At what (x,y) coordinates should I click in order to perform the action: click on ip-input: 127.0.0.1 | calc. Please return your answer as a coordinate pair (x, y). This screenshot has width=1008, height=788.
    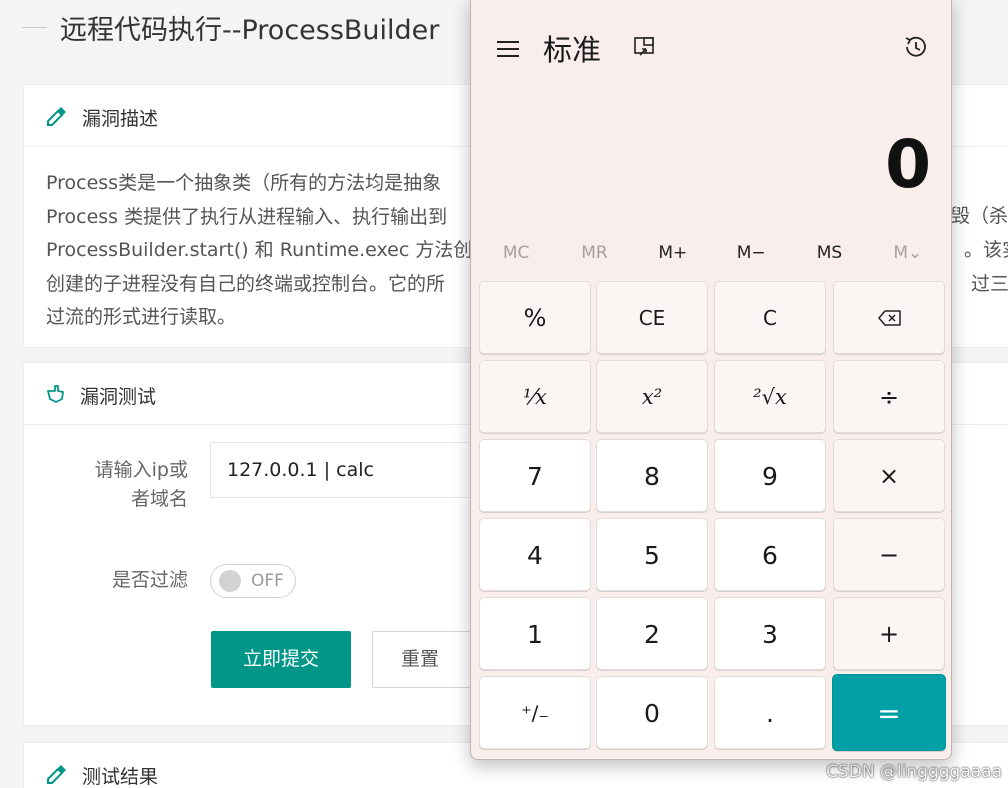
    Looking at the image, I should click on (360, 470).